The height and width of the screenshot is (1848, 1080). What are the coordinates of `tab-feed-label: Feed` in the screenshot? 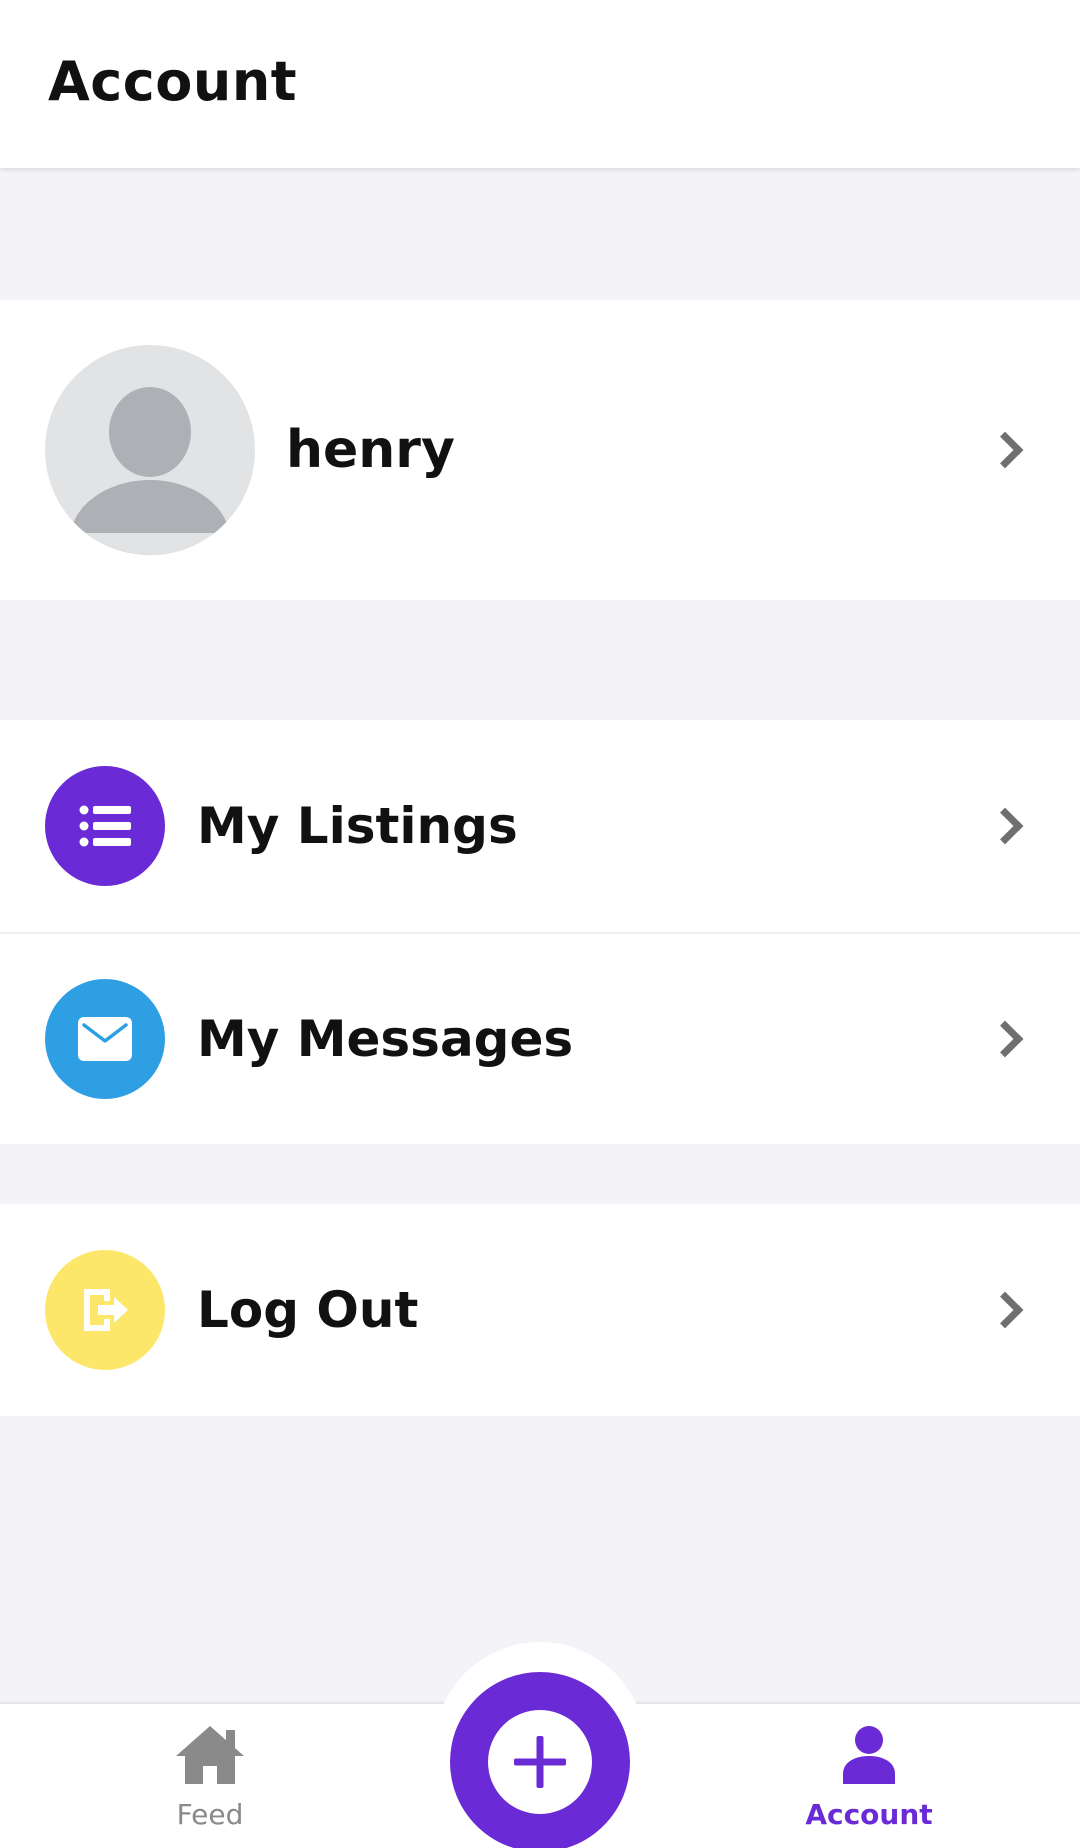 It's located at (210, 1814).